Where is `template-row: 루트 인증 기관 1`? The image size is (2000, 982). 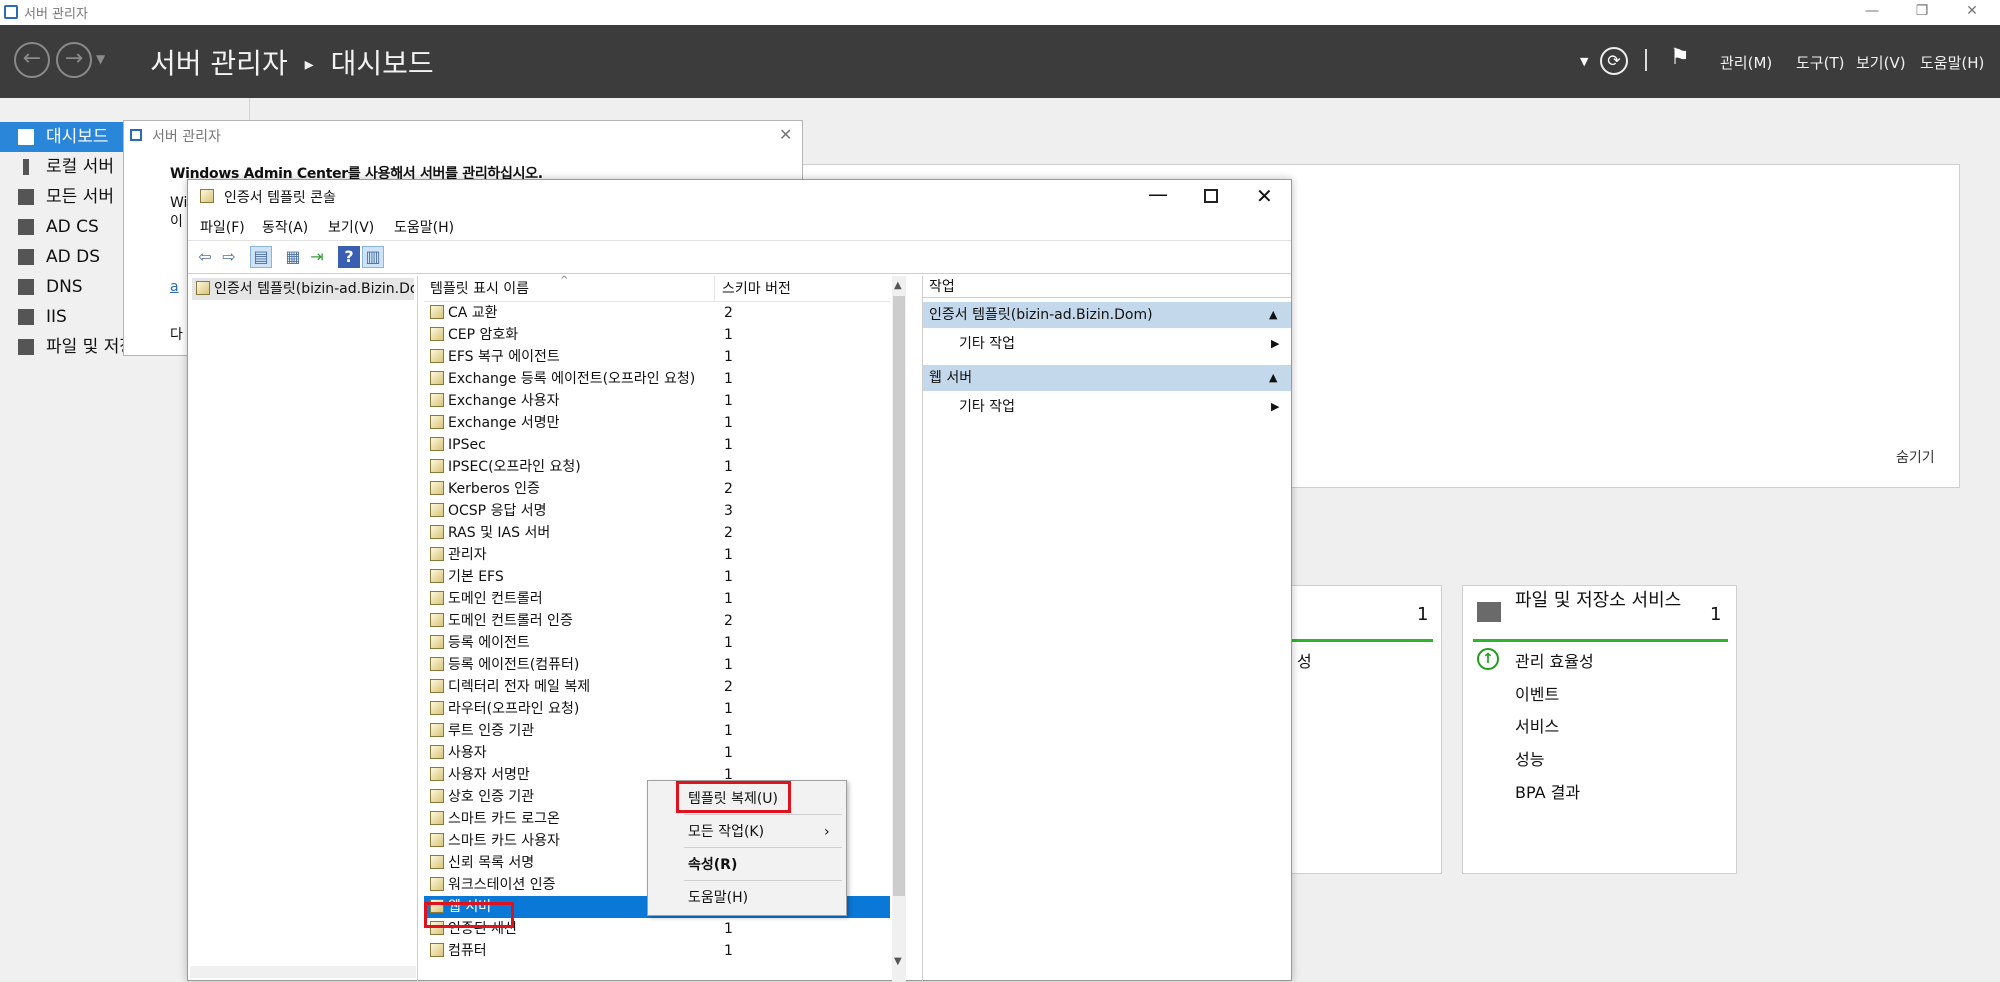
template-row: 루트 인증 기관 1 is located at coordinates (657, 731).